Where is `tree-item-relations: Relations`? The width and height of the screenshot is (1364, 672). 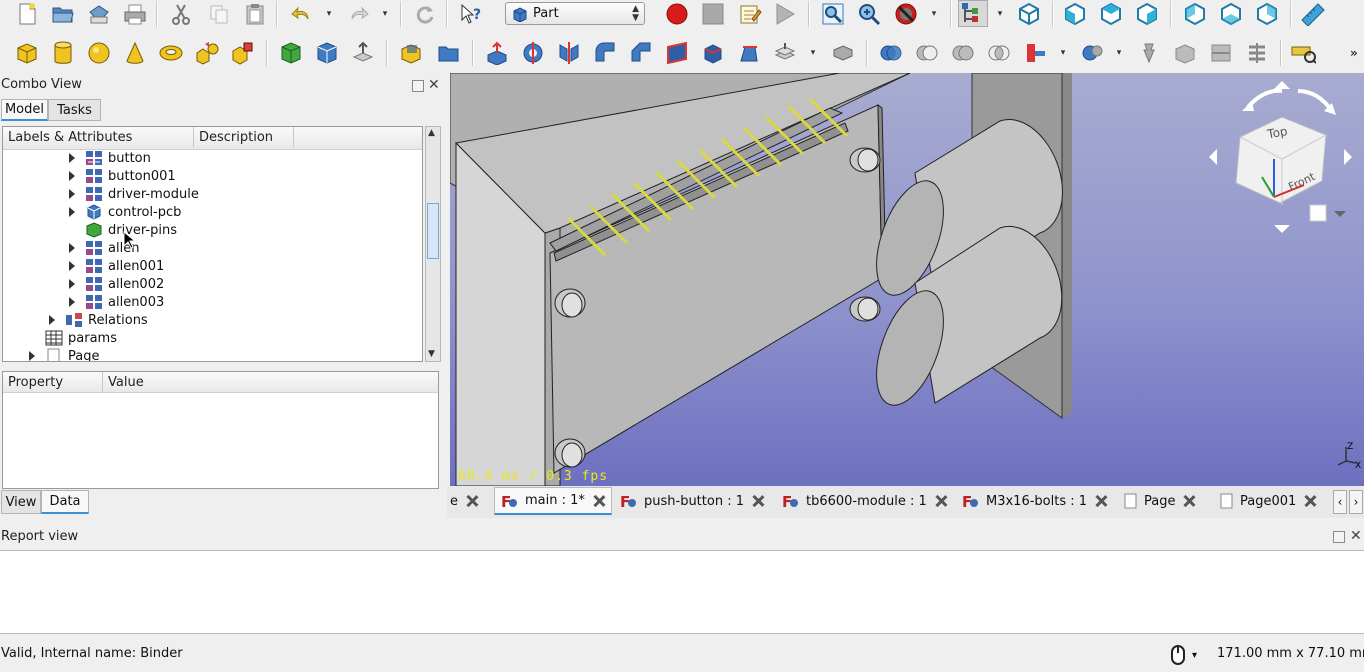 tree-item-relations: Relations is located at coordinates (97, 320).